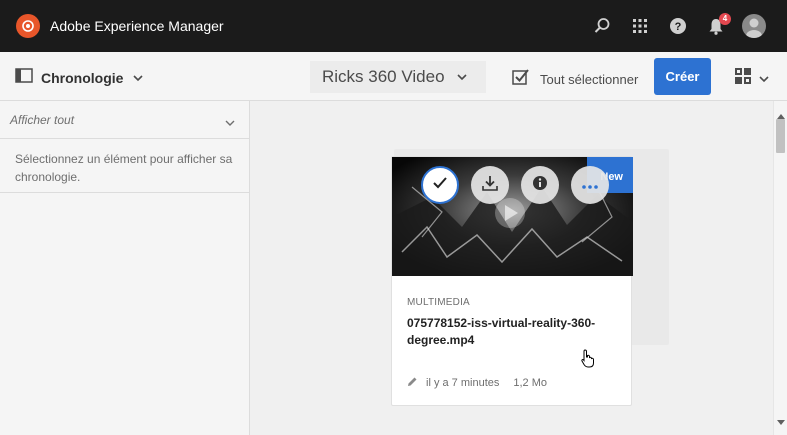  Describe the element at coordinates (42, 119) in the screenshot. I see `filter-value: Afficher tout` at that location.